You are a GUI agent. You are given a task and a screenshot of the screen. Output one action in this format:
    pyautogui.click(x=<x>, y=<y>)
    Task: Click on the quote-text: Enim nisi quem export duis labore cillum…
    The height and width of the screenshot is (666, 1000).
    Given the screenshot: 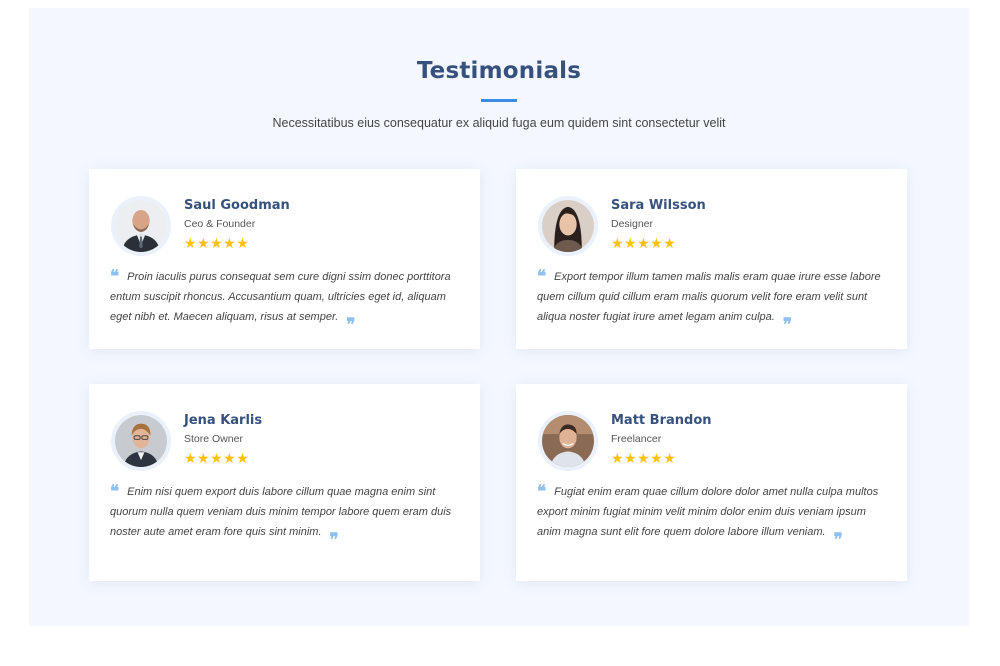 What is the action you would take?
    pyautogui.click(x=281, y=512)
    